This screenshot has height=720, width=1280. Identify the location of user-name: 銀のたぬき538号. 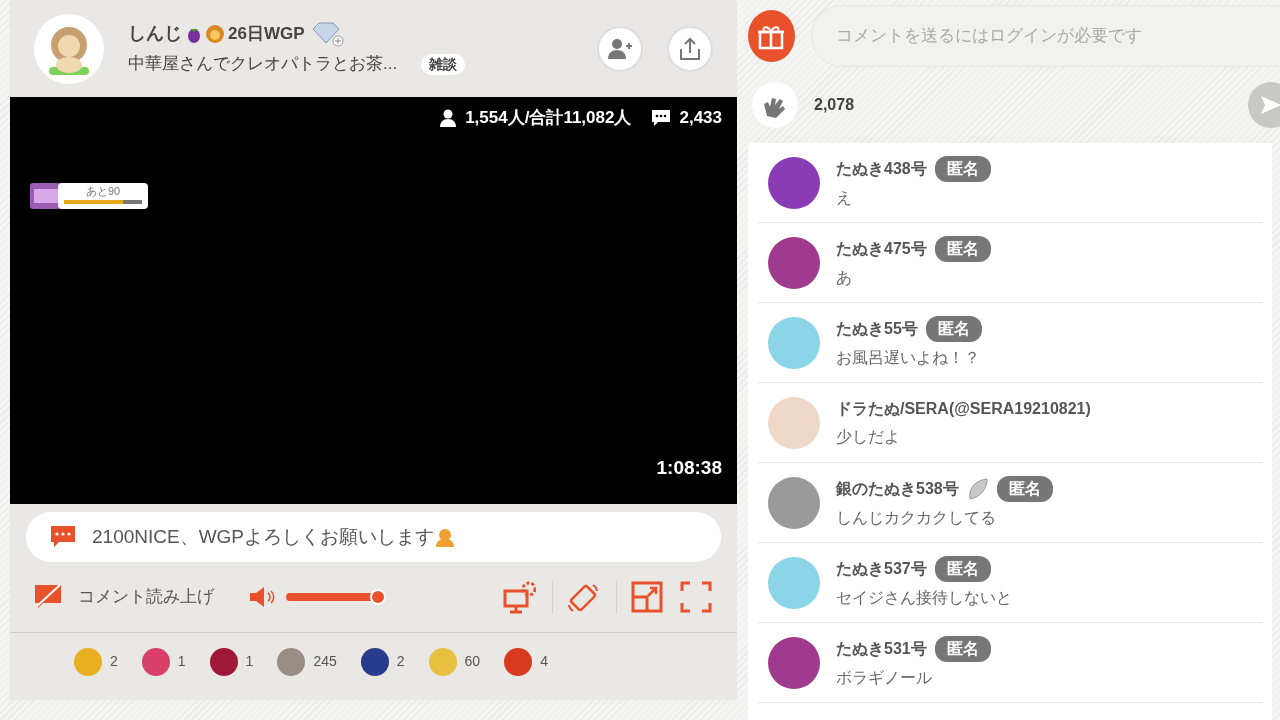
(897, 488).